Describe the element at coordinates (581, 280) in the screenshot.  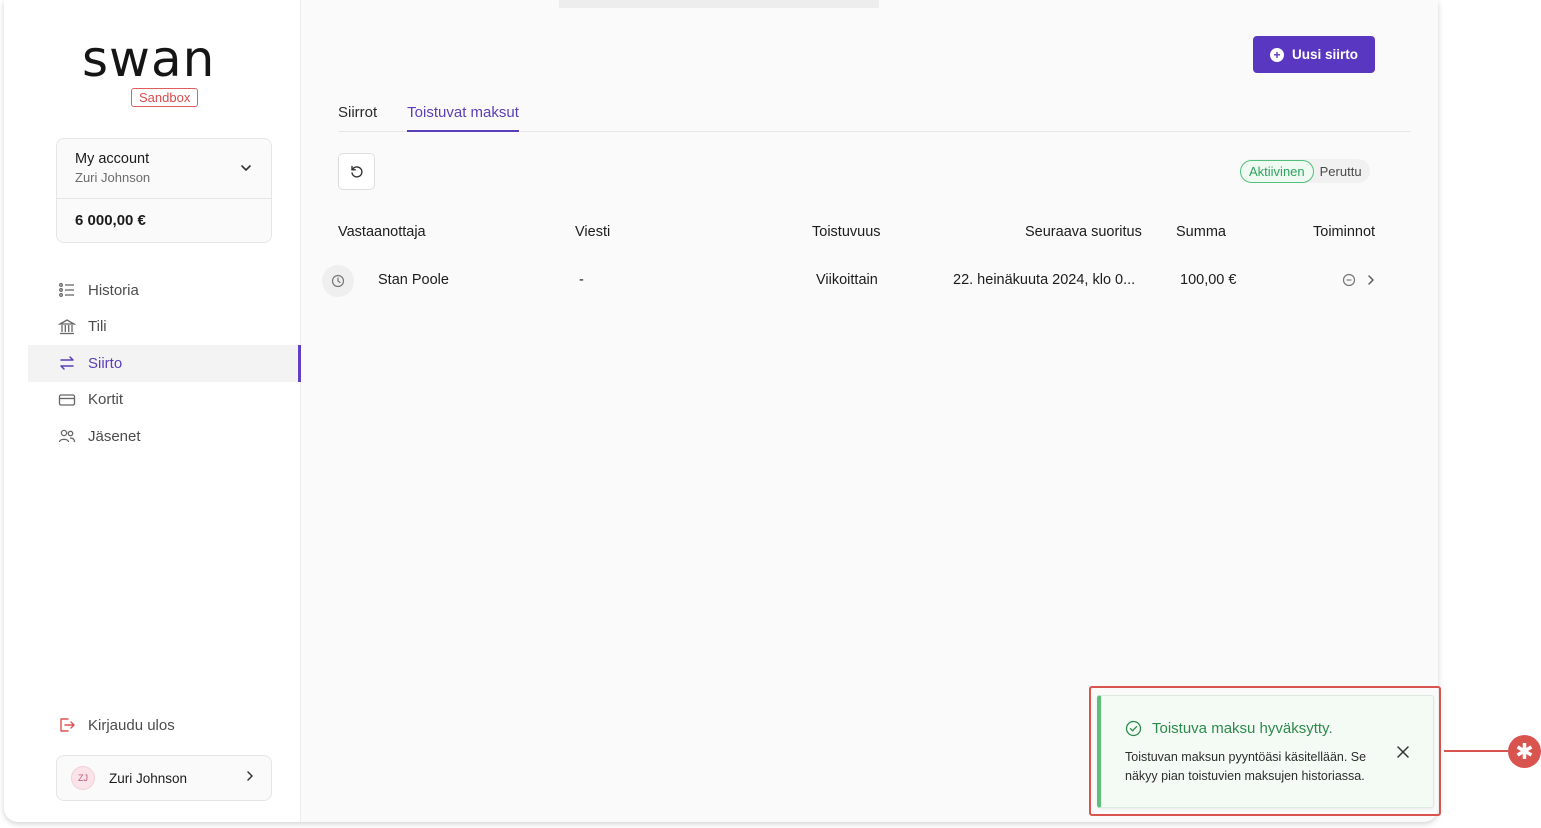
I see `cell-message: -` at that location.